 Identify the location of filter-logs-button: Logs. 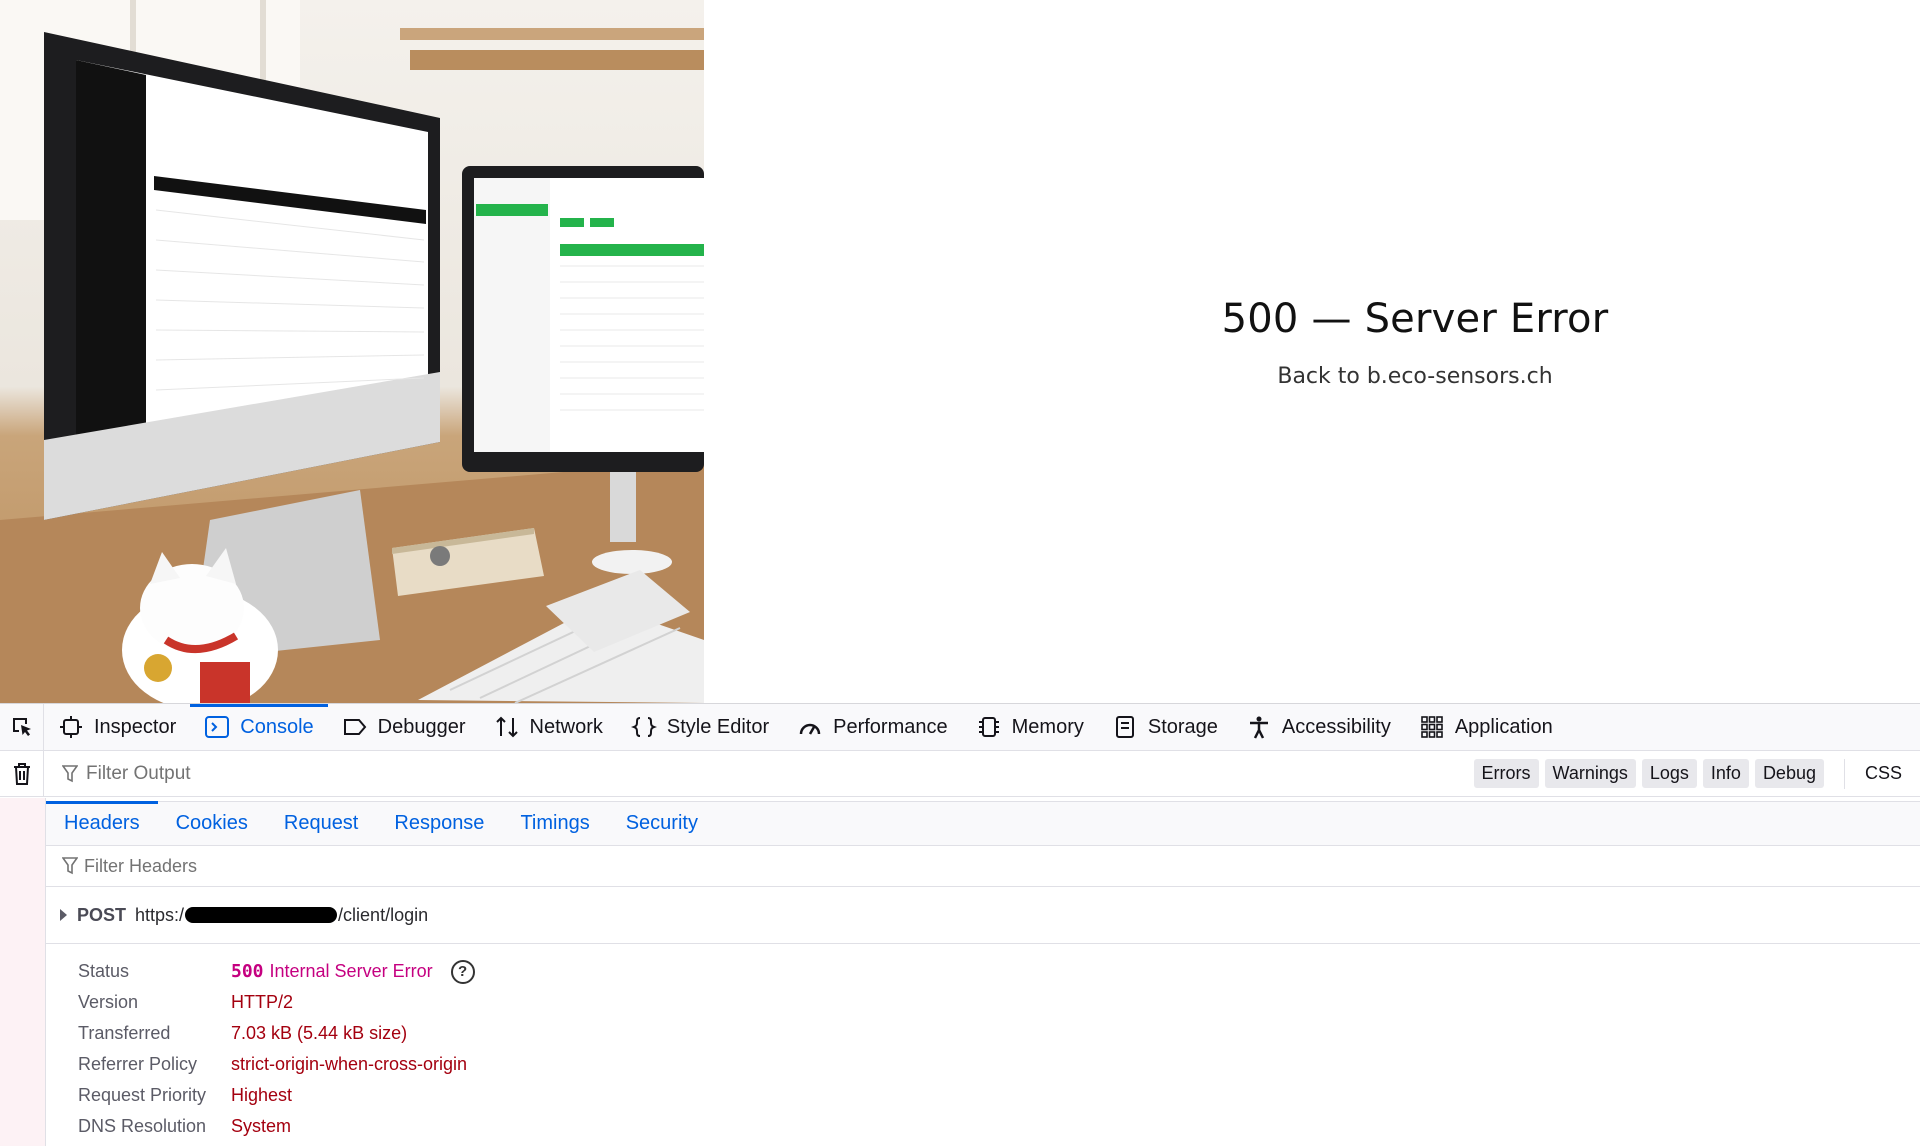
(1669, 773).